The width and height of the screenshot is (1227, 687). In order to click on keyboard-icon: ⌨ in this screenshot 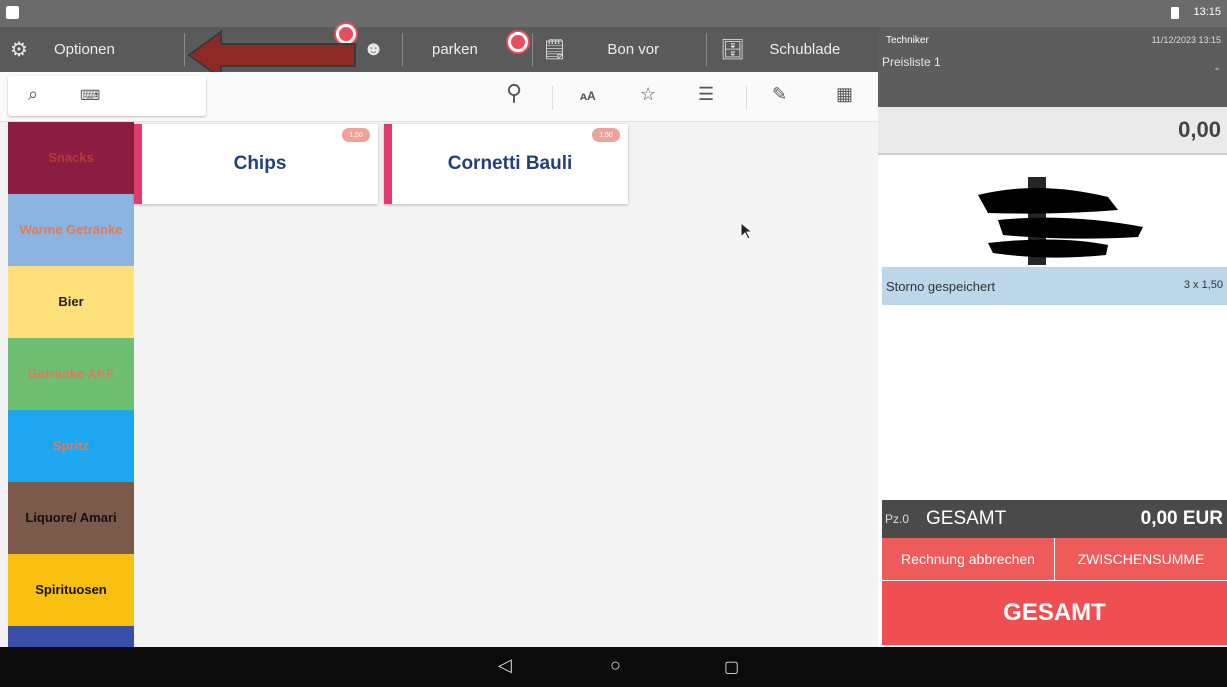, I will do `click(90, 95)`.